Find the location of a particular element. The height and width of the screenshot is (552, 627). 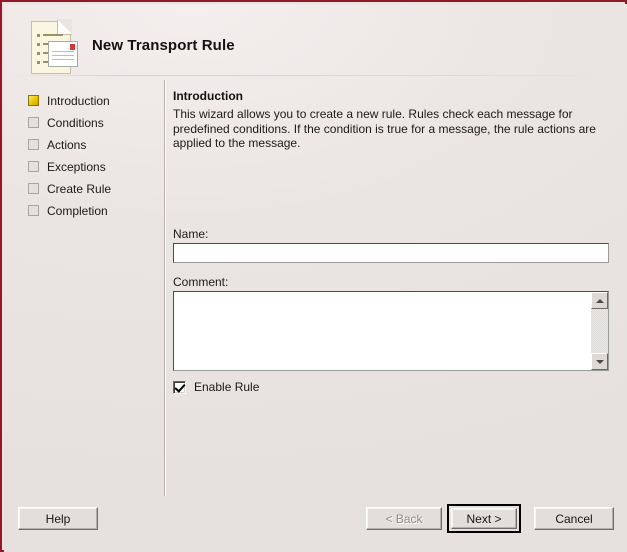

comment-scrollbar is located at coordinates (599, 331).